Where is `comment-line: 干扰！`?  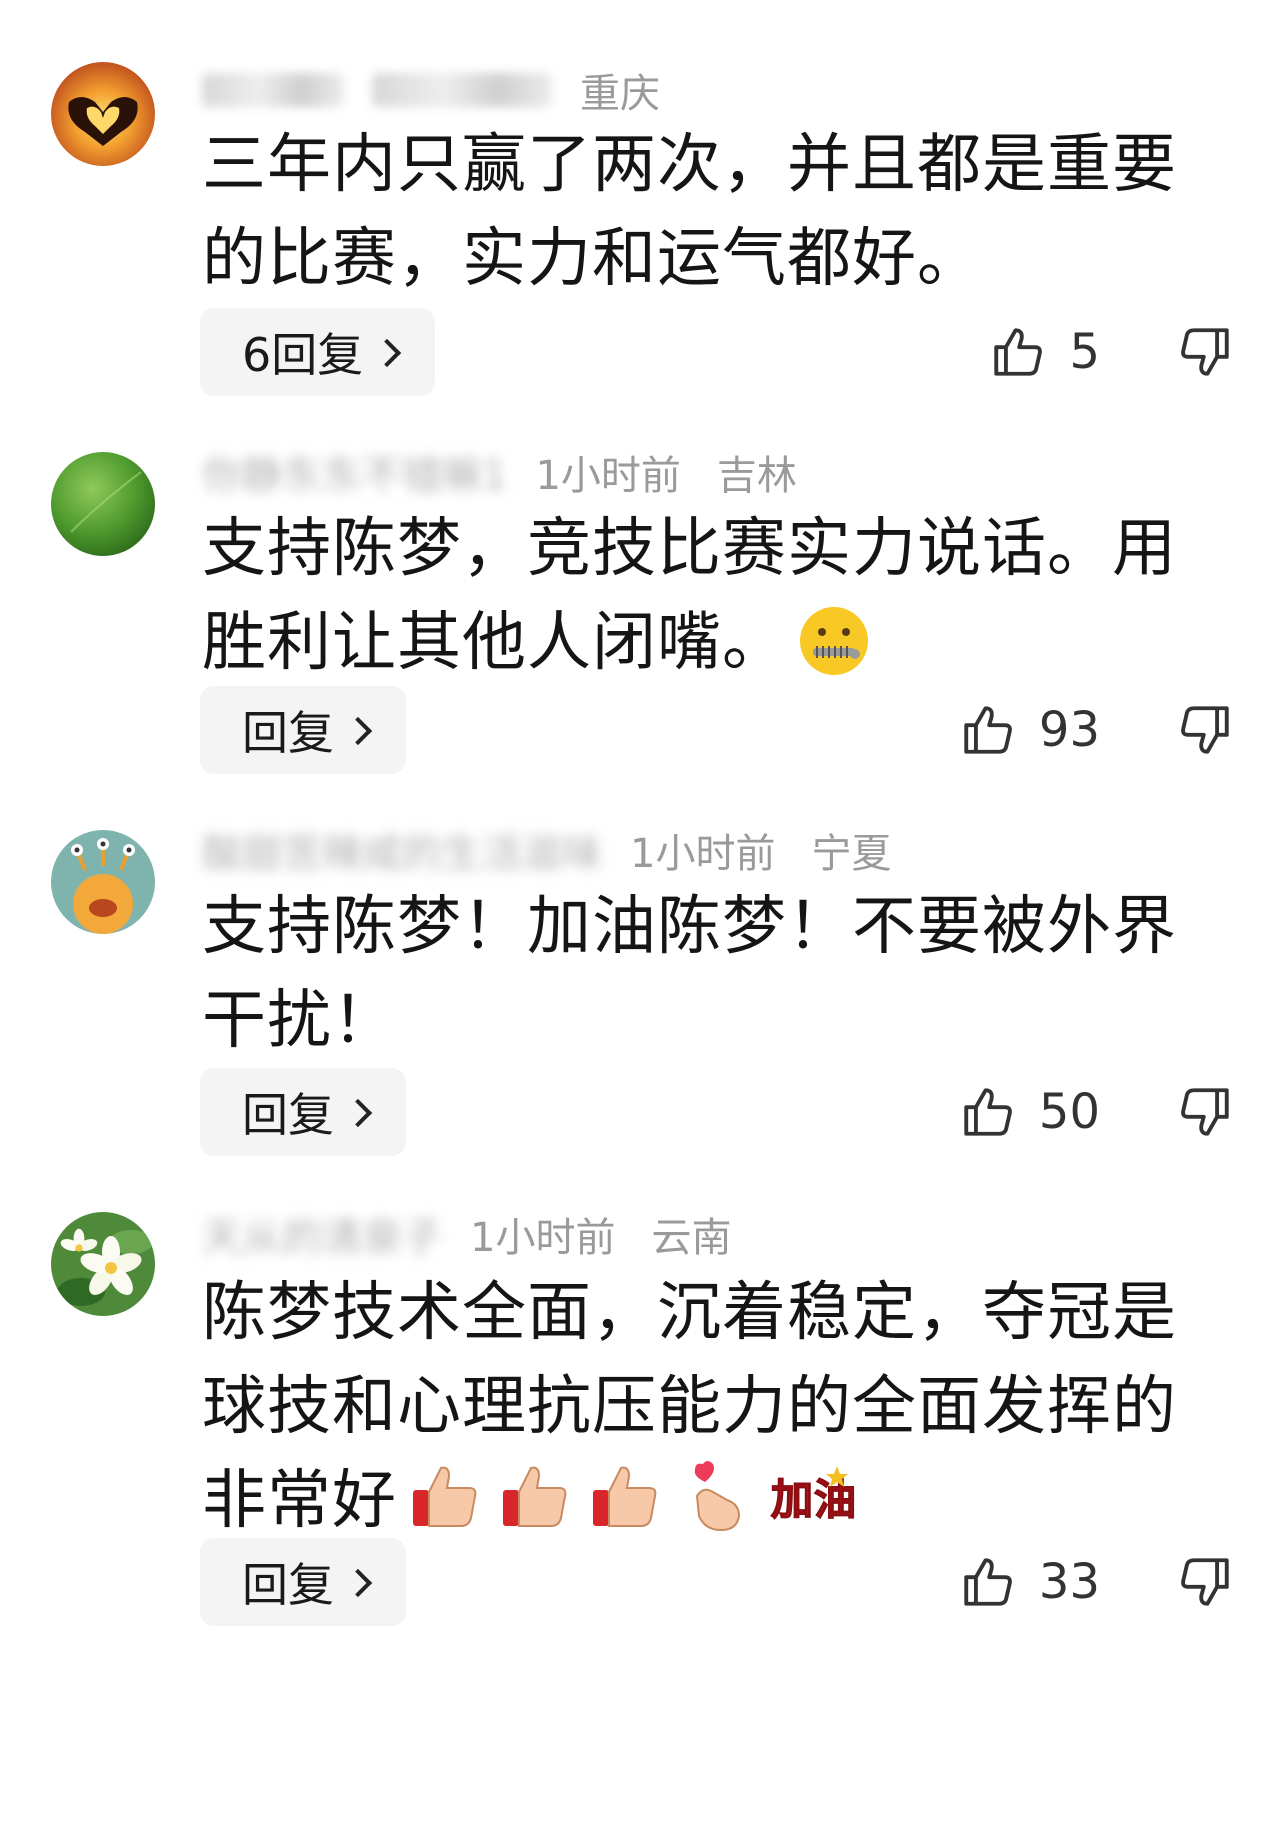
comment-line: 干扰！ is located at coordinates (299, 1021).